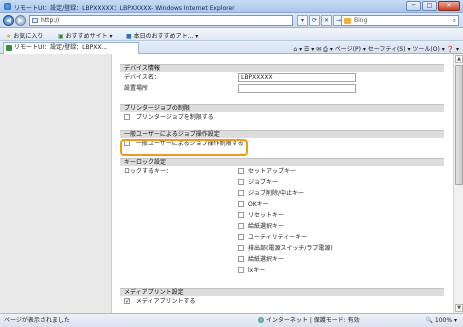 This screenshot has height=327, width=463. I want to click on key-item: ユーティリティーキー, so click(285, 237).